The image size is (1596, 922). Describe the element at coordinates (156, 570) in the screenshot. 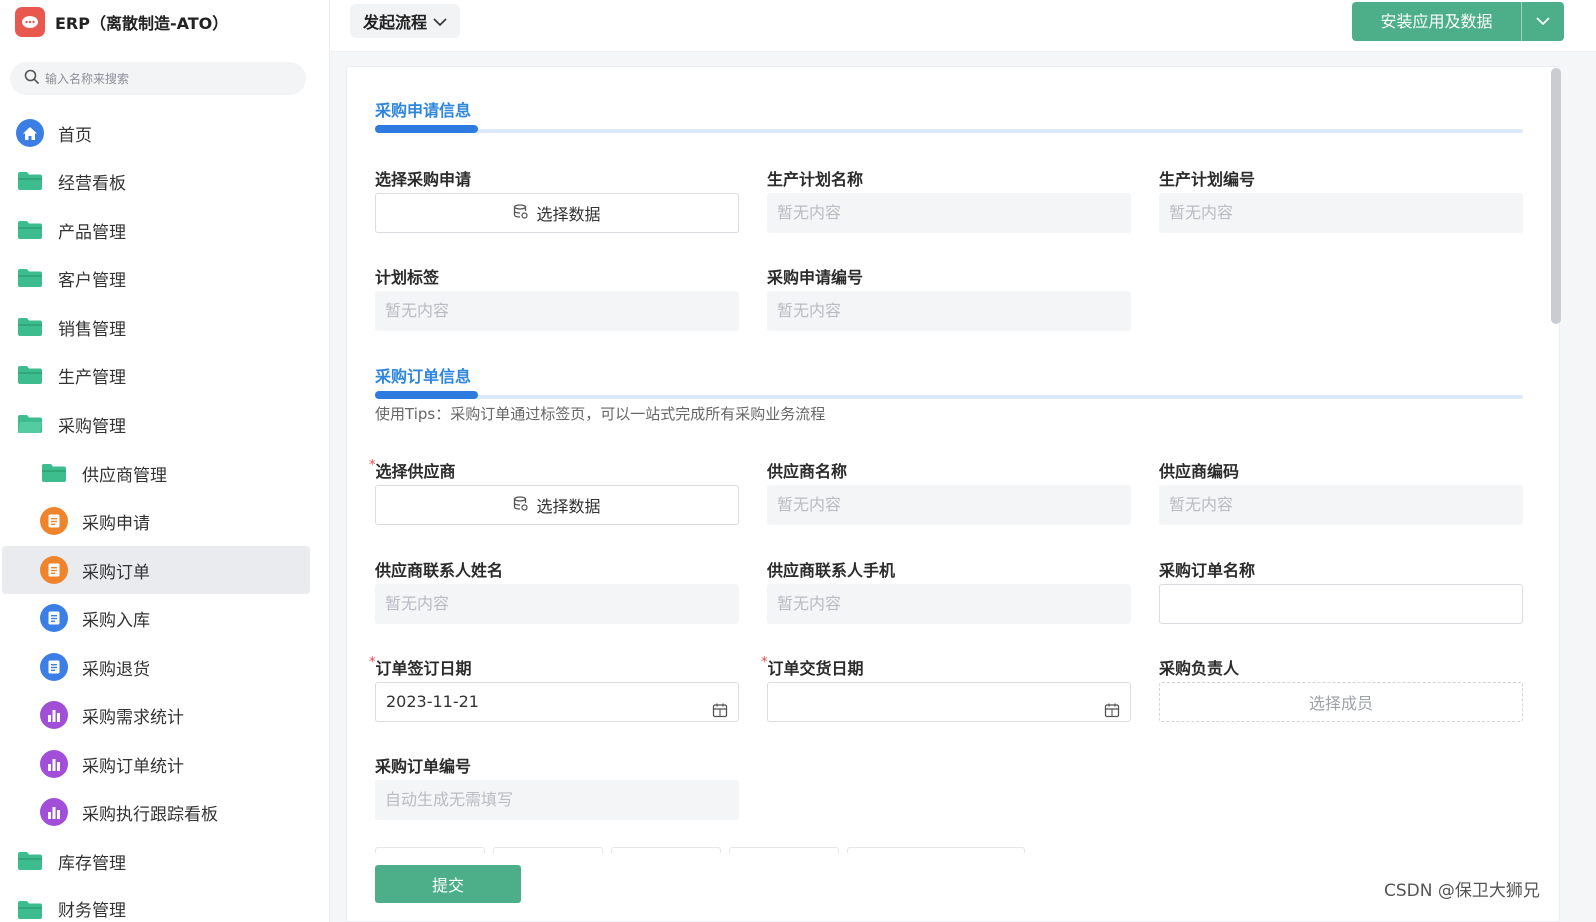

I see `sidebar-item-purchase-order: 采购订单` at that location.